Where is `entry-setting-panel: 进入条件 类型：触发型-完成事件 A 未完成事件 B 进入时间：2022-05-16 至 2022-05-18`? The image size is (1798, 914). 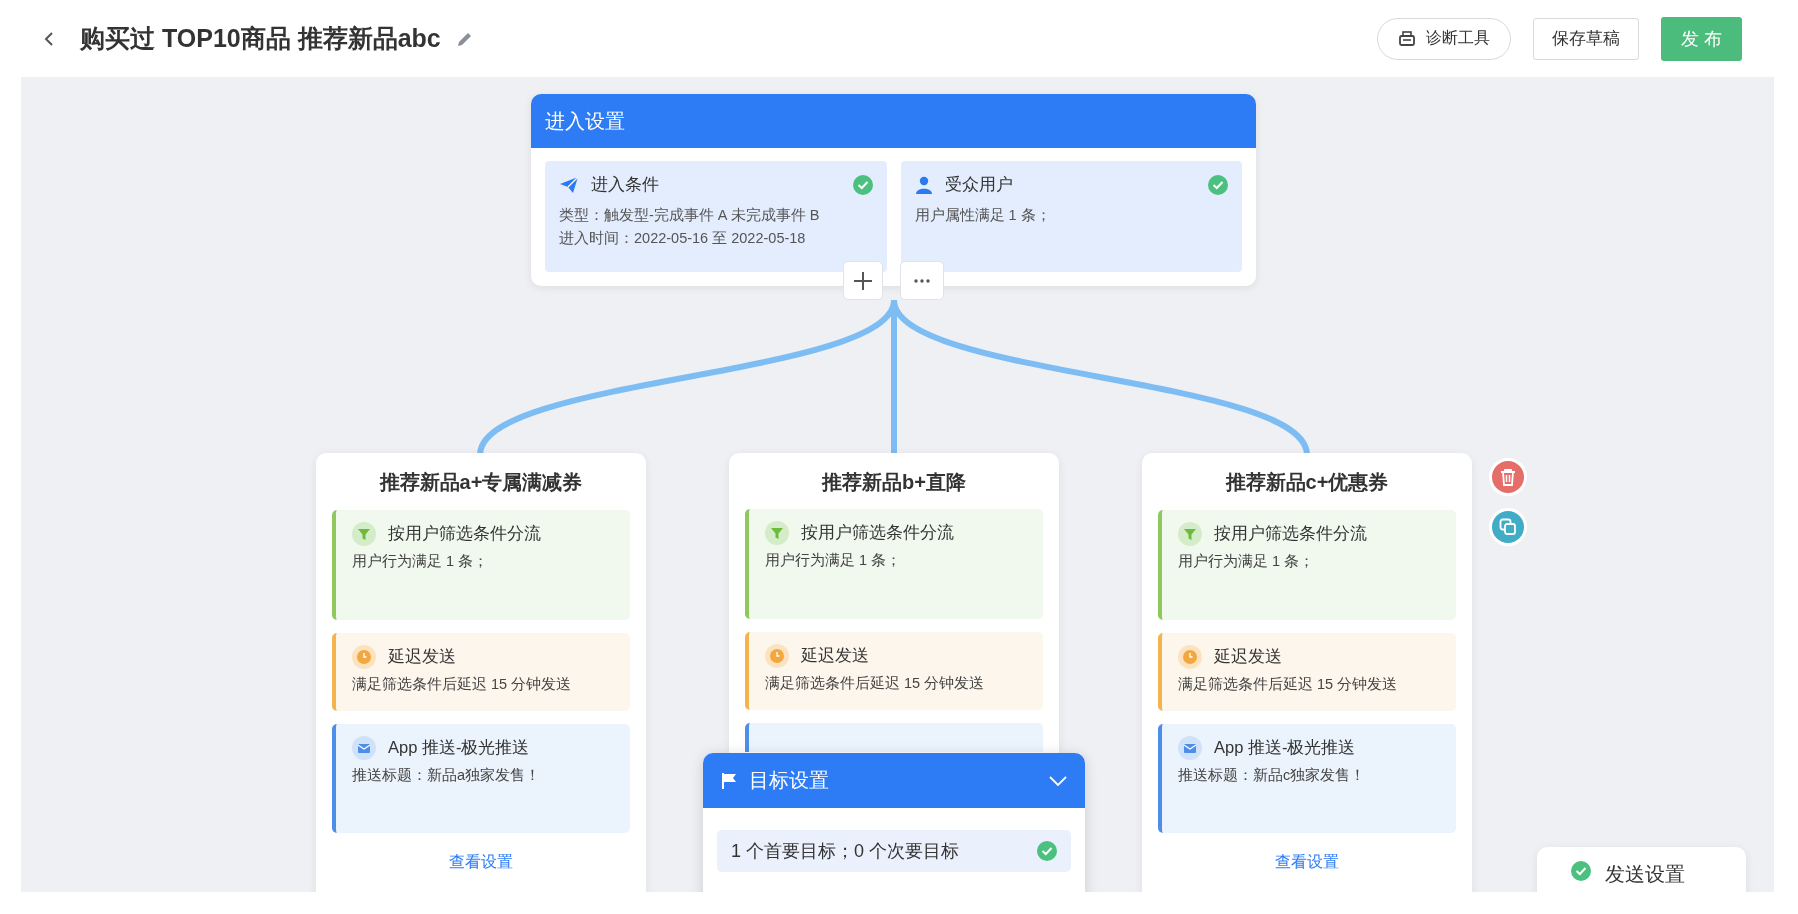
entry-setting-panel: 进入条件 类型：触发型-完成事件 A 未完成事件 B 进入时间：2022-05-16 至 2022-05-18 is located at coordinates (716, 216).